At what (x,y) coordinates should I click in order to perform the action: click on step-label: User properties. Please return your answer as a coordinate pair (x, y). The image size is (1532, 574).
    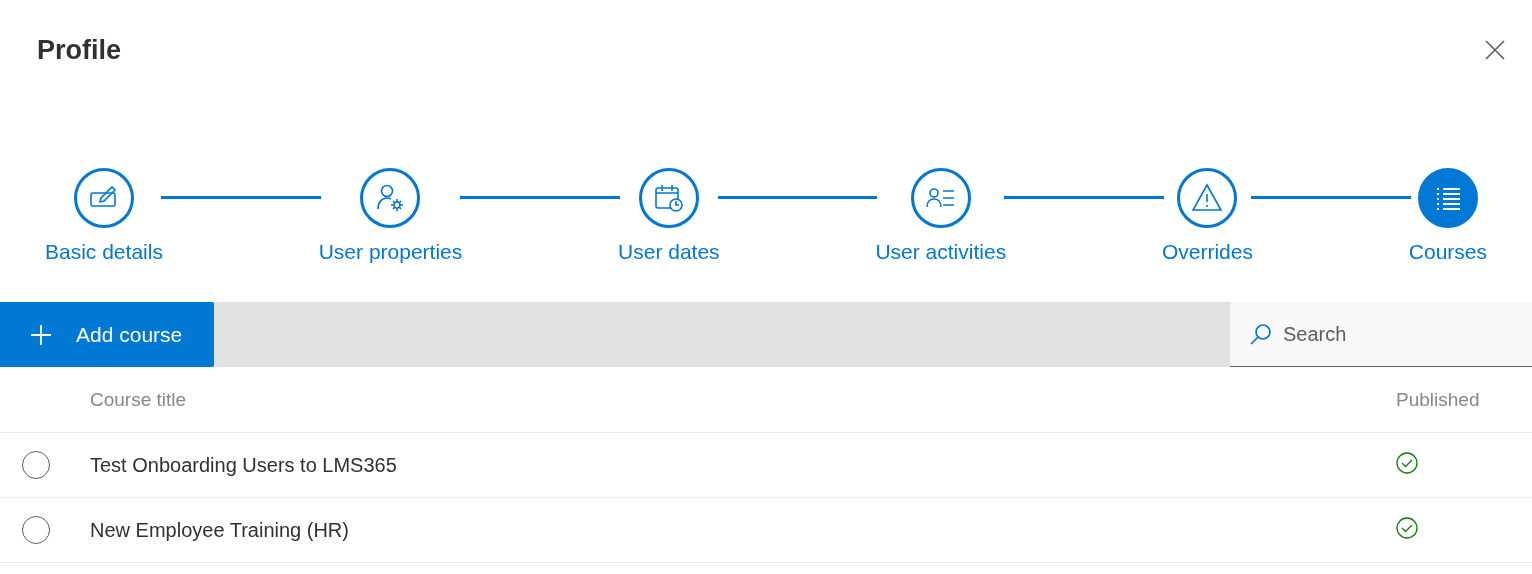
    Looking at the image, I should click on (390, 252).